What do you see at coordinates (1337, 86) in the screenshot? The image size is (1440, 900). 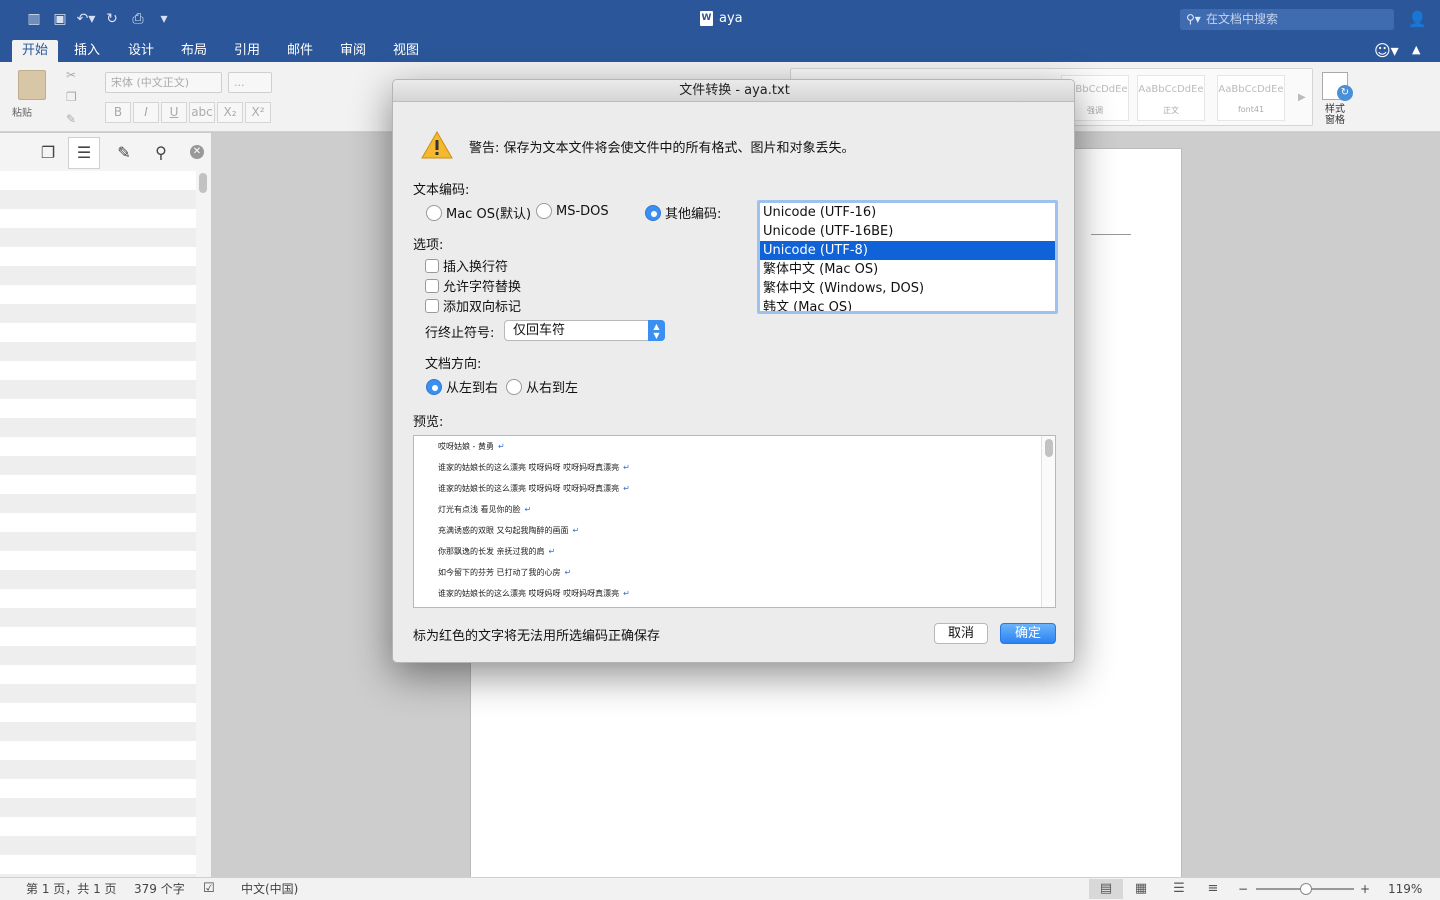 I see `styles-pane-icon: ↻` at bounding box center [1337, 86].